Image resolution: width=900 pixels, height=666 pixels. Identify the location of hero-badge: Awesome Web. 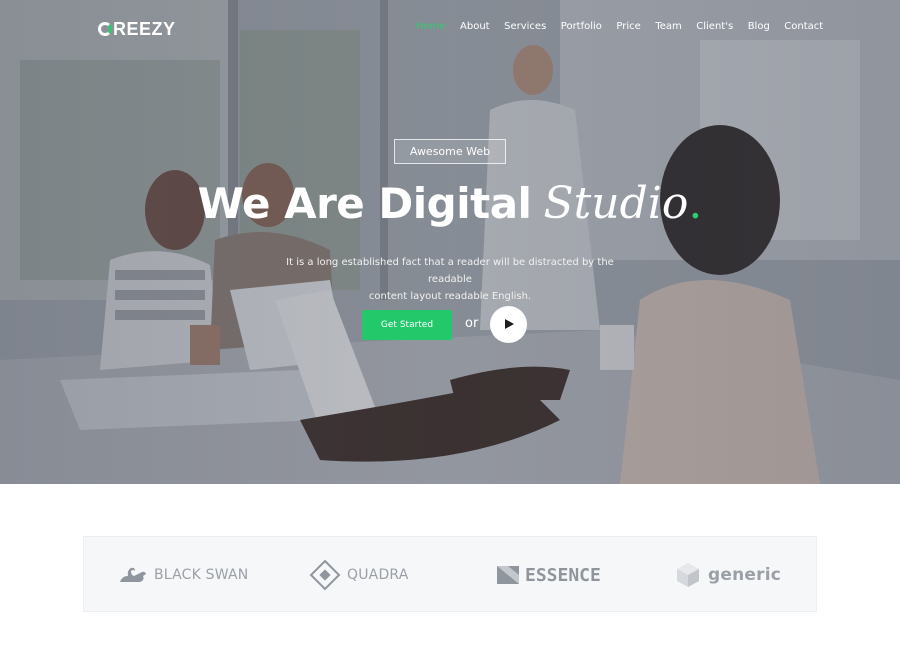
(450, 151).